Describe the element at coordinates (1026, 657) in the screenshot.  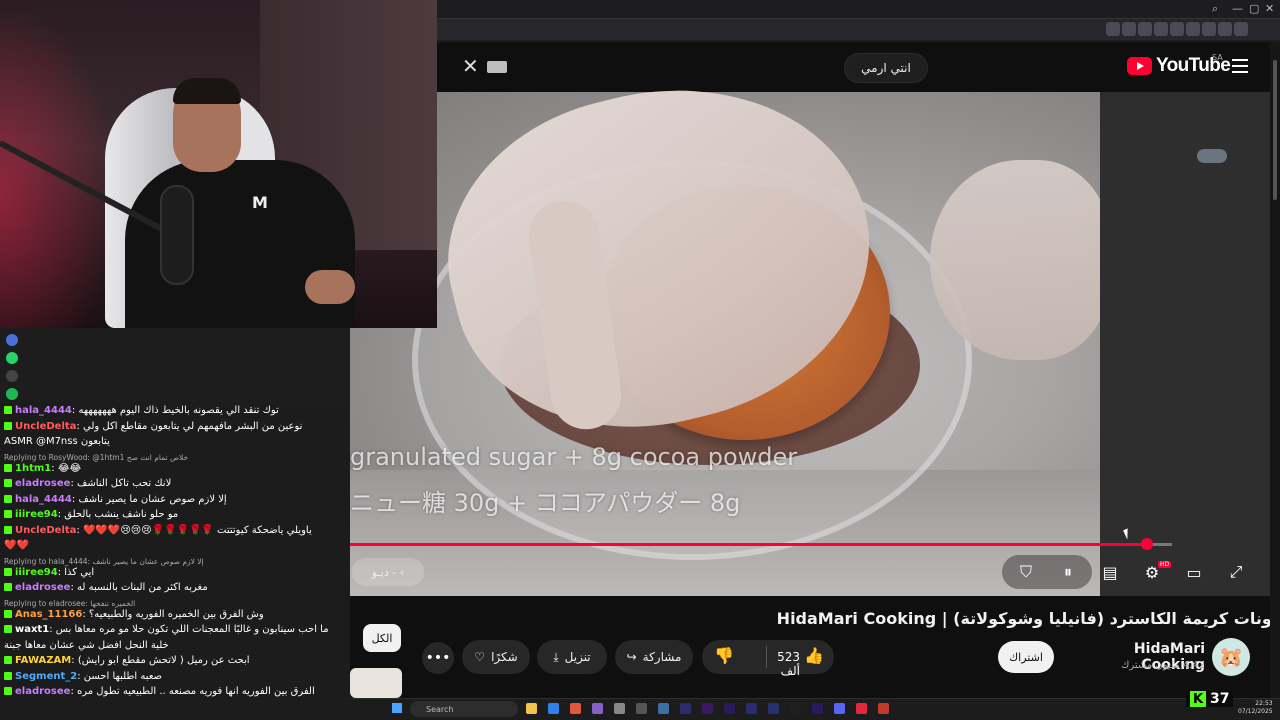
I see `subscribe-button: اشتراك` at that location.